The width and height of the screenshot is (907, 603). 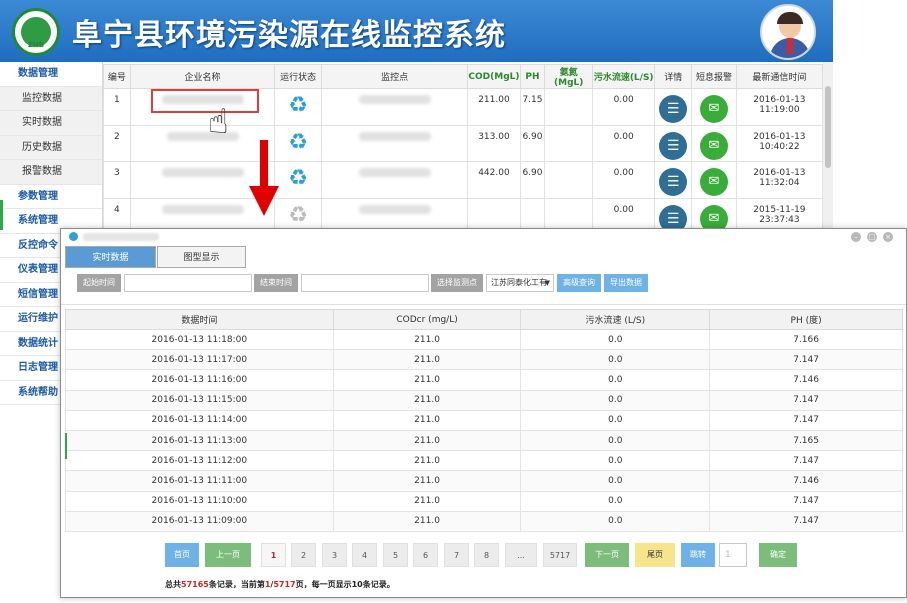 I want to click on last-comm-time: 2016-01-13 10:40:22, so click(x=779, y=143).